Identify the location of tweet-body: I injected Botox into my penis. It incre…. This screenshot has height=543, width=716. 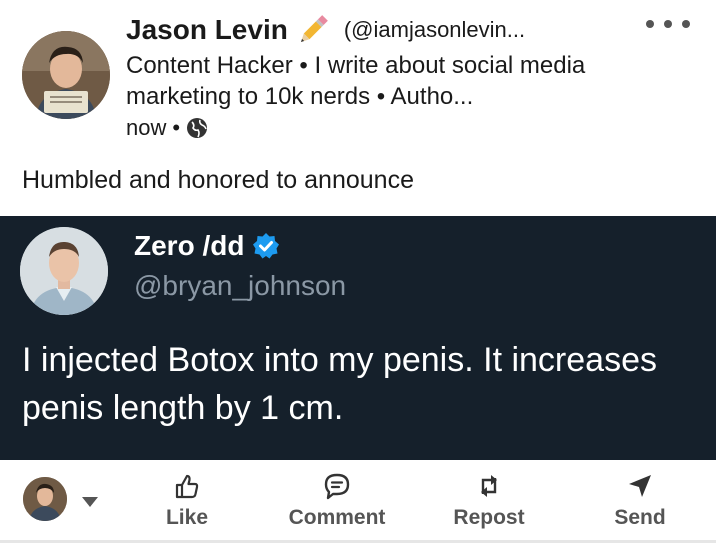
(339, 384).